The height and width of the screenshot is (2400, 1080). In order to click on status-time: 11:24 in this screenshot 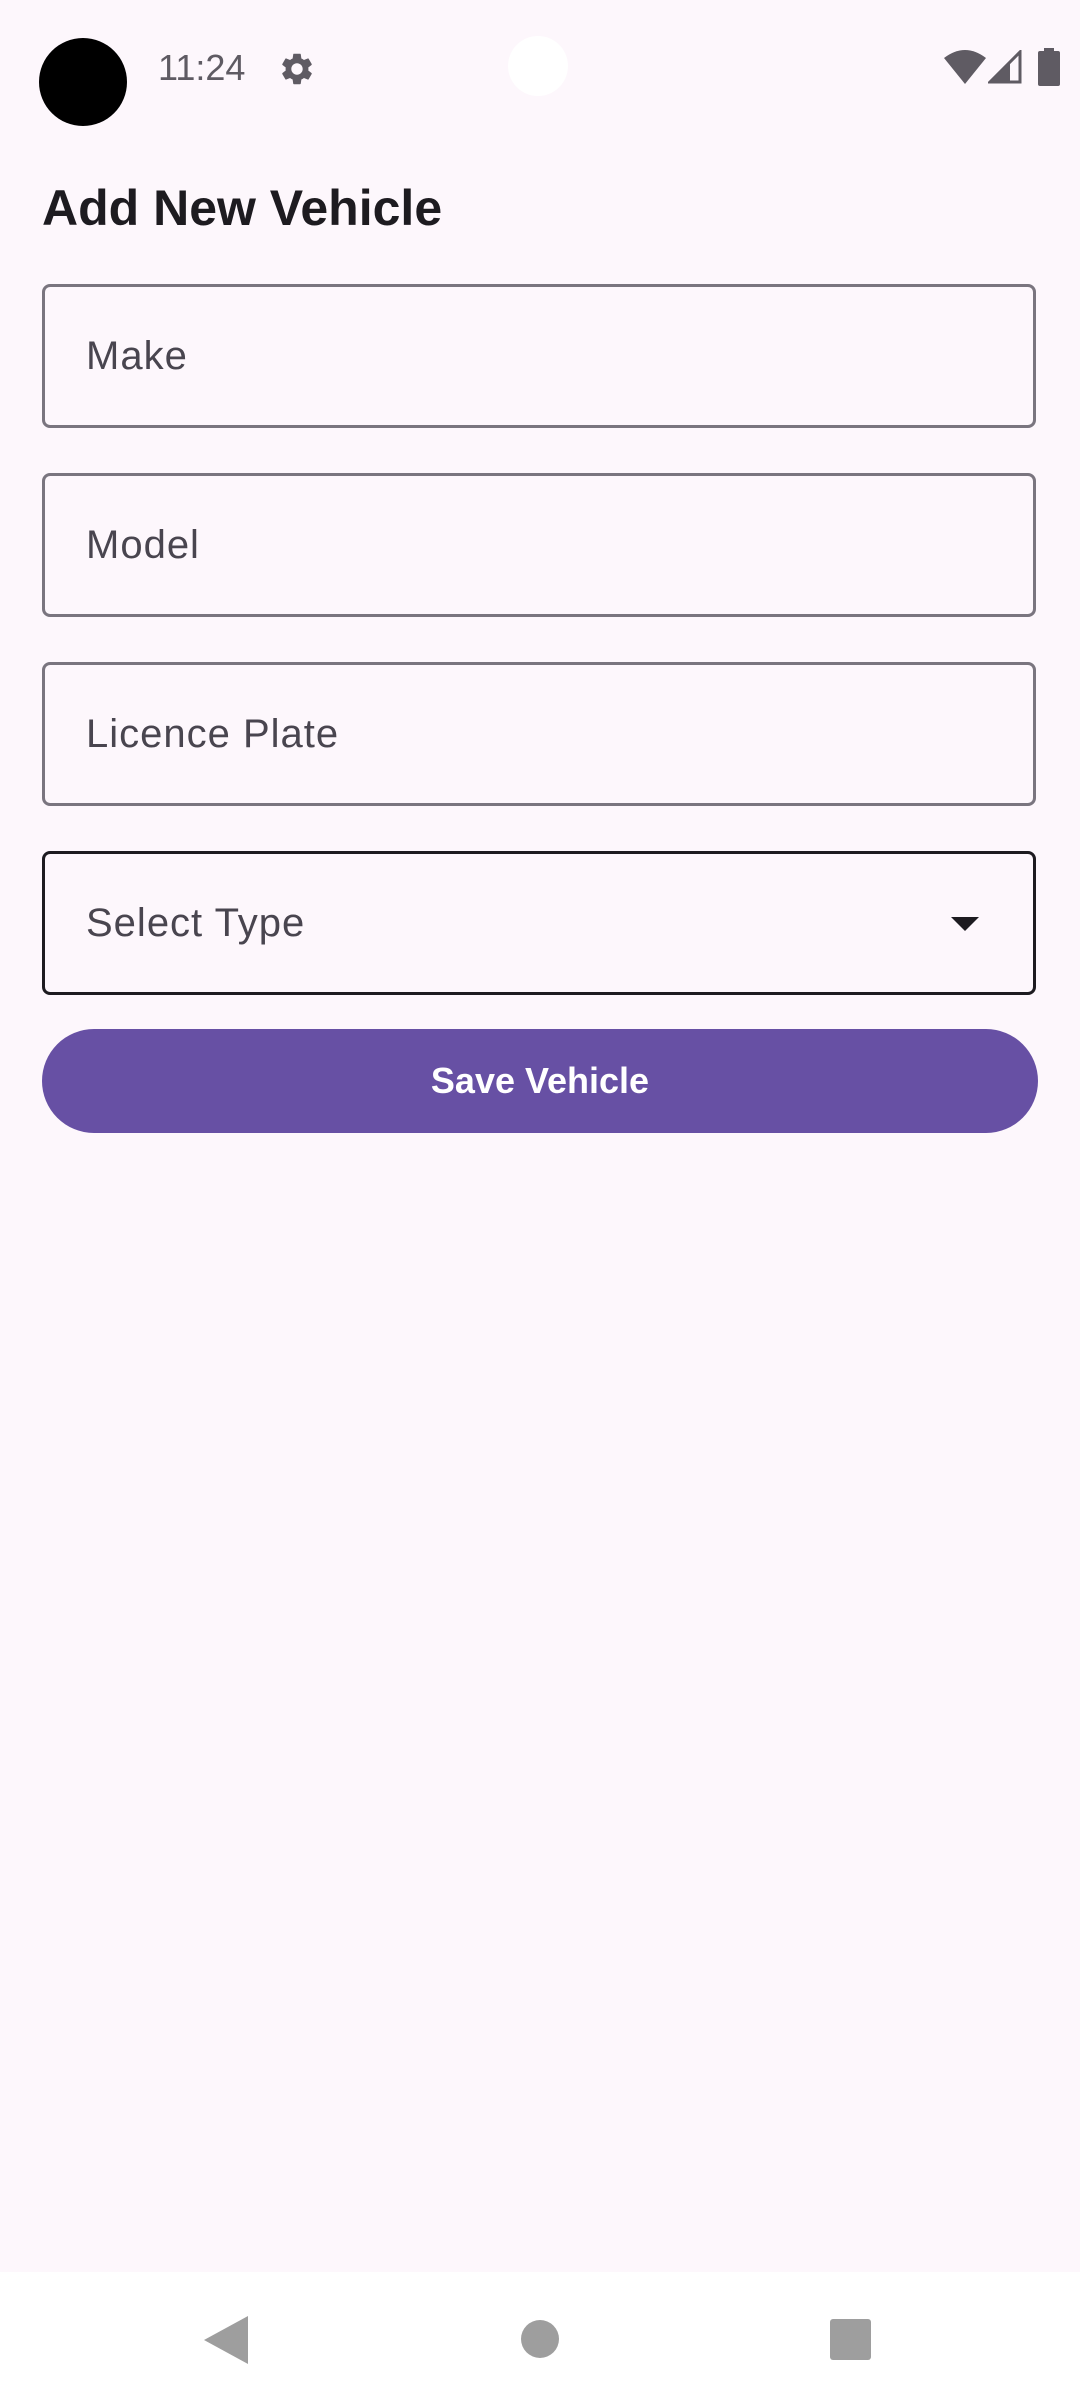, I will do `click(202, 67)`.